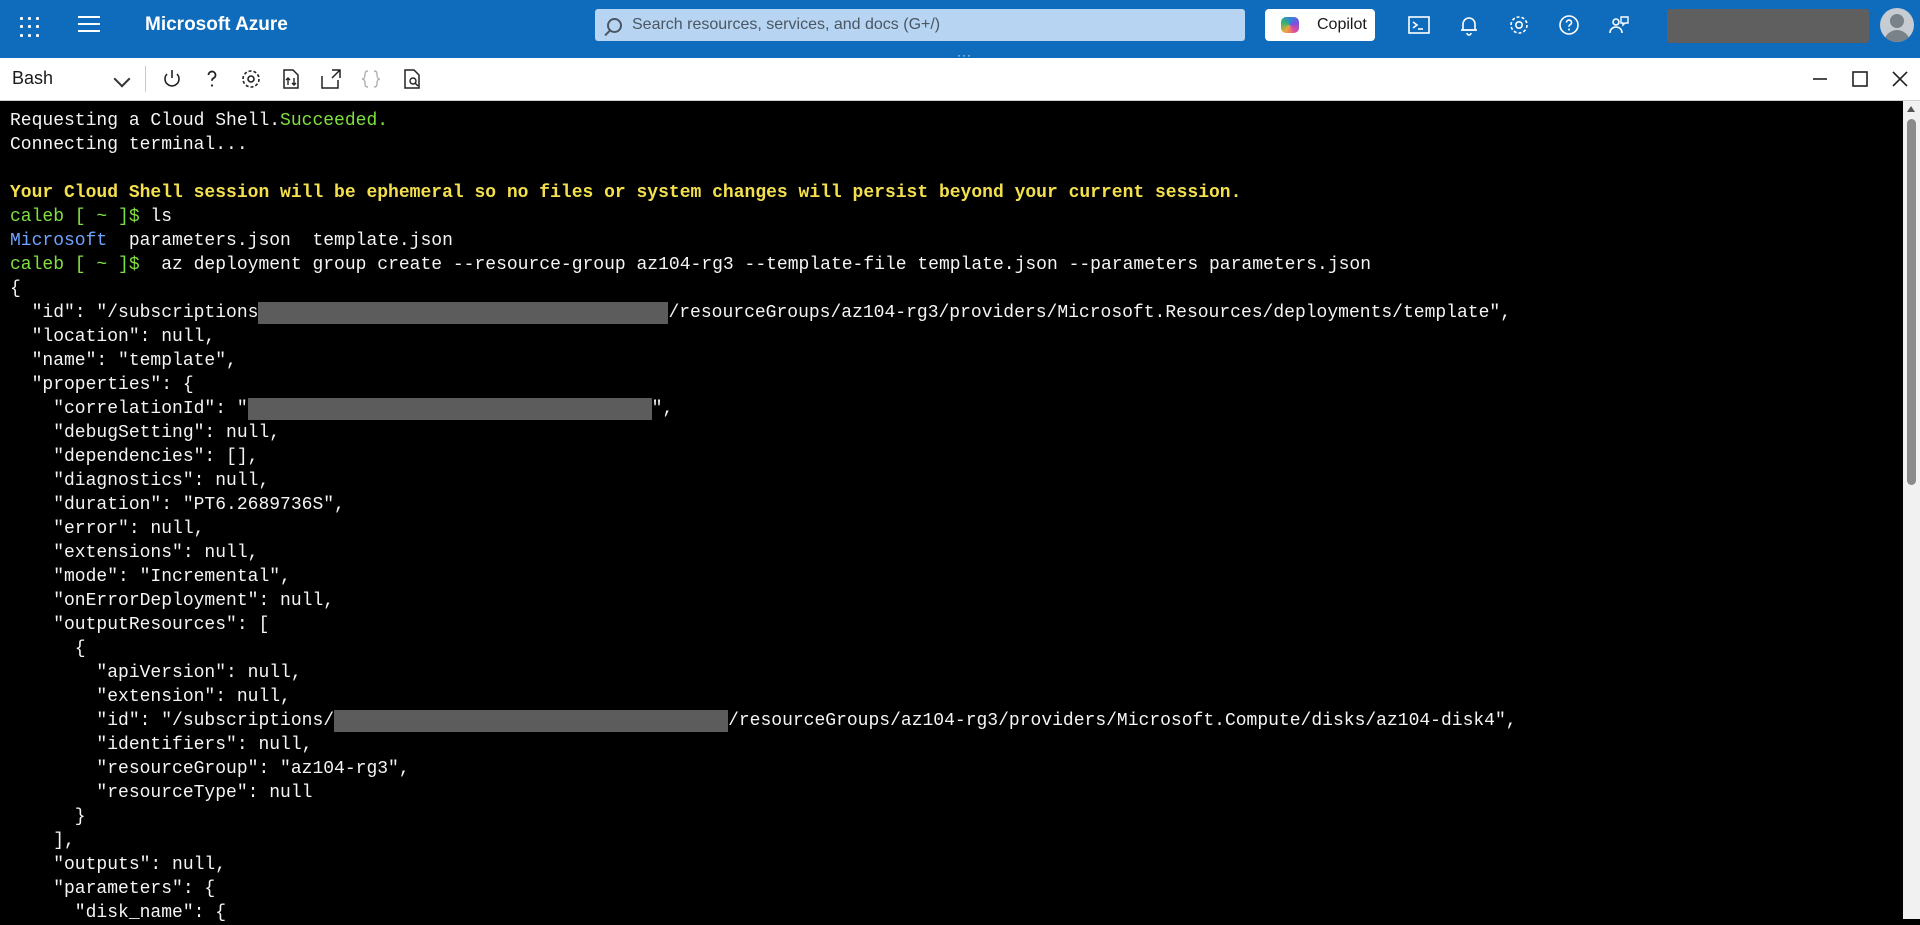 This screenshot has width=1920, height=925. I want to click on web-preview-icon, so click(412, 79).